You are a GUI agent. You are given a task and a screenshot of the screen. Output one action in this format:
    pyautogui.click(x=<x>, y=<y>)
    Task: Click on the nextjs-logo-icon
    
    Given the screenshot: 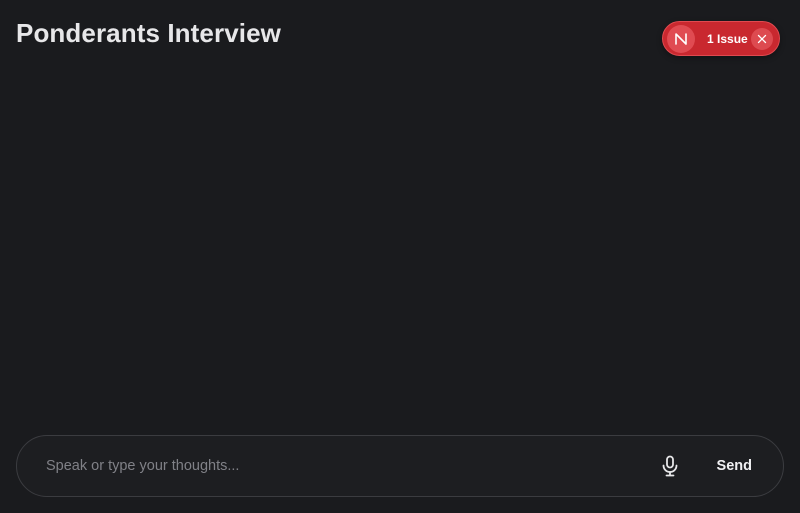 What is the action you would take?
    pyautogui.click(x=681, y=38)
    